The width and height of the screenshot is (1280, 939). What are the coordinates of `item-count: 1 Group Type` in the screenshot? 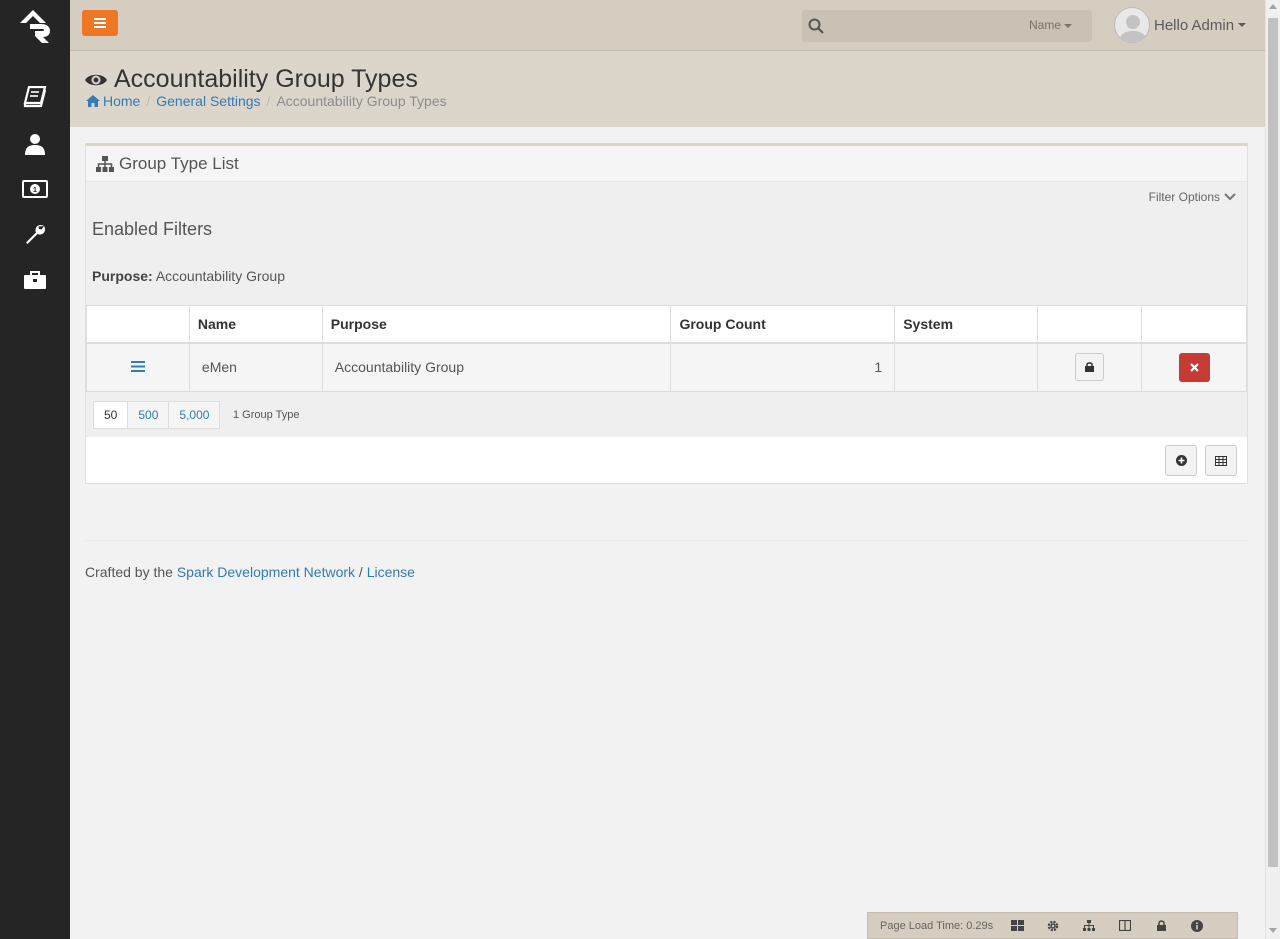 It's located at (266, 415).